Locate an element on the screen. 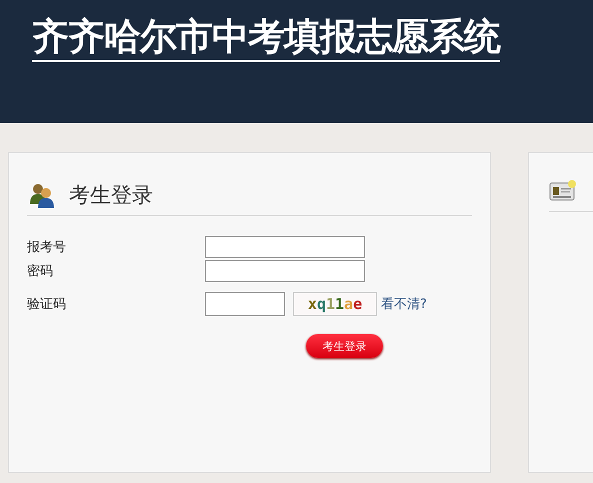 Image resolution: width=593 pixels, height=483 pixels. refresh-link: 看不清? is located at coordinates (404, 304).